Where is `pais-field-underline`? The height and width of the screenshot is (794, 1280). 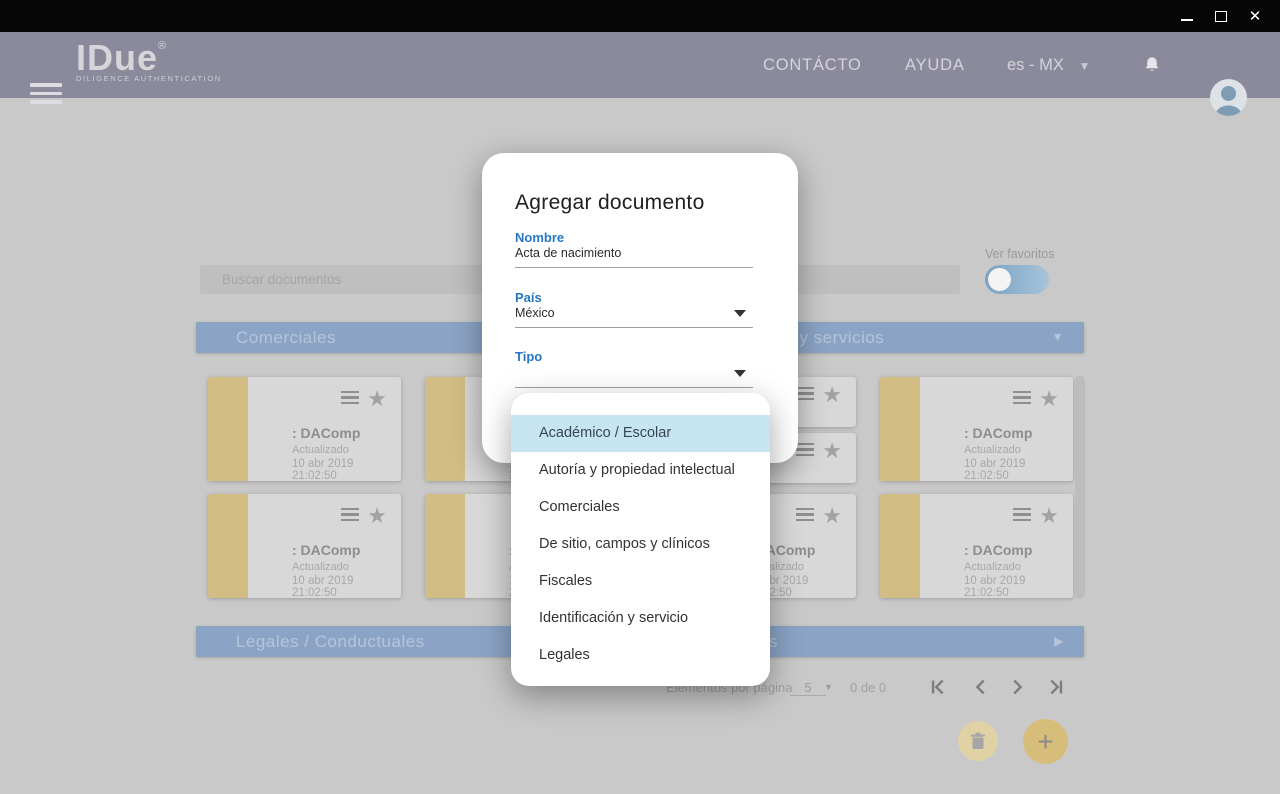 pais-field-underline is located at coordinates (634, 327).